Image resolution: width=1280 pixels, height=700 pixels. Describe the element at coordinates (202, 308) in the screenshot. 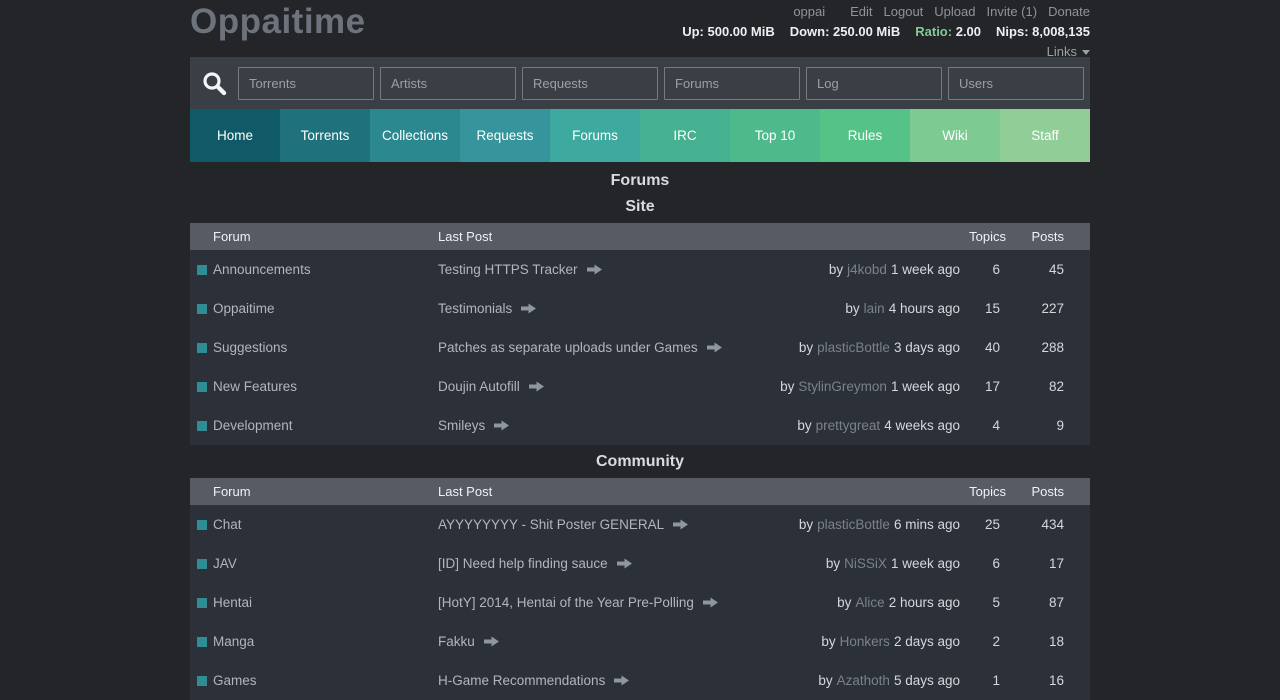

I see `unread-indicator-icon` at that location.